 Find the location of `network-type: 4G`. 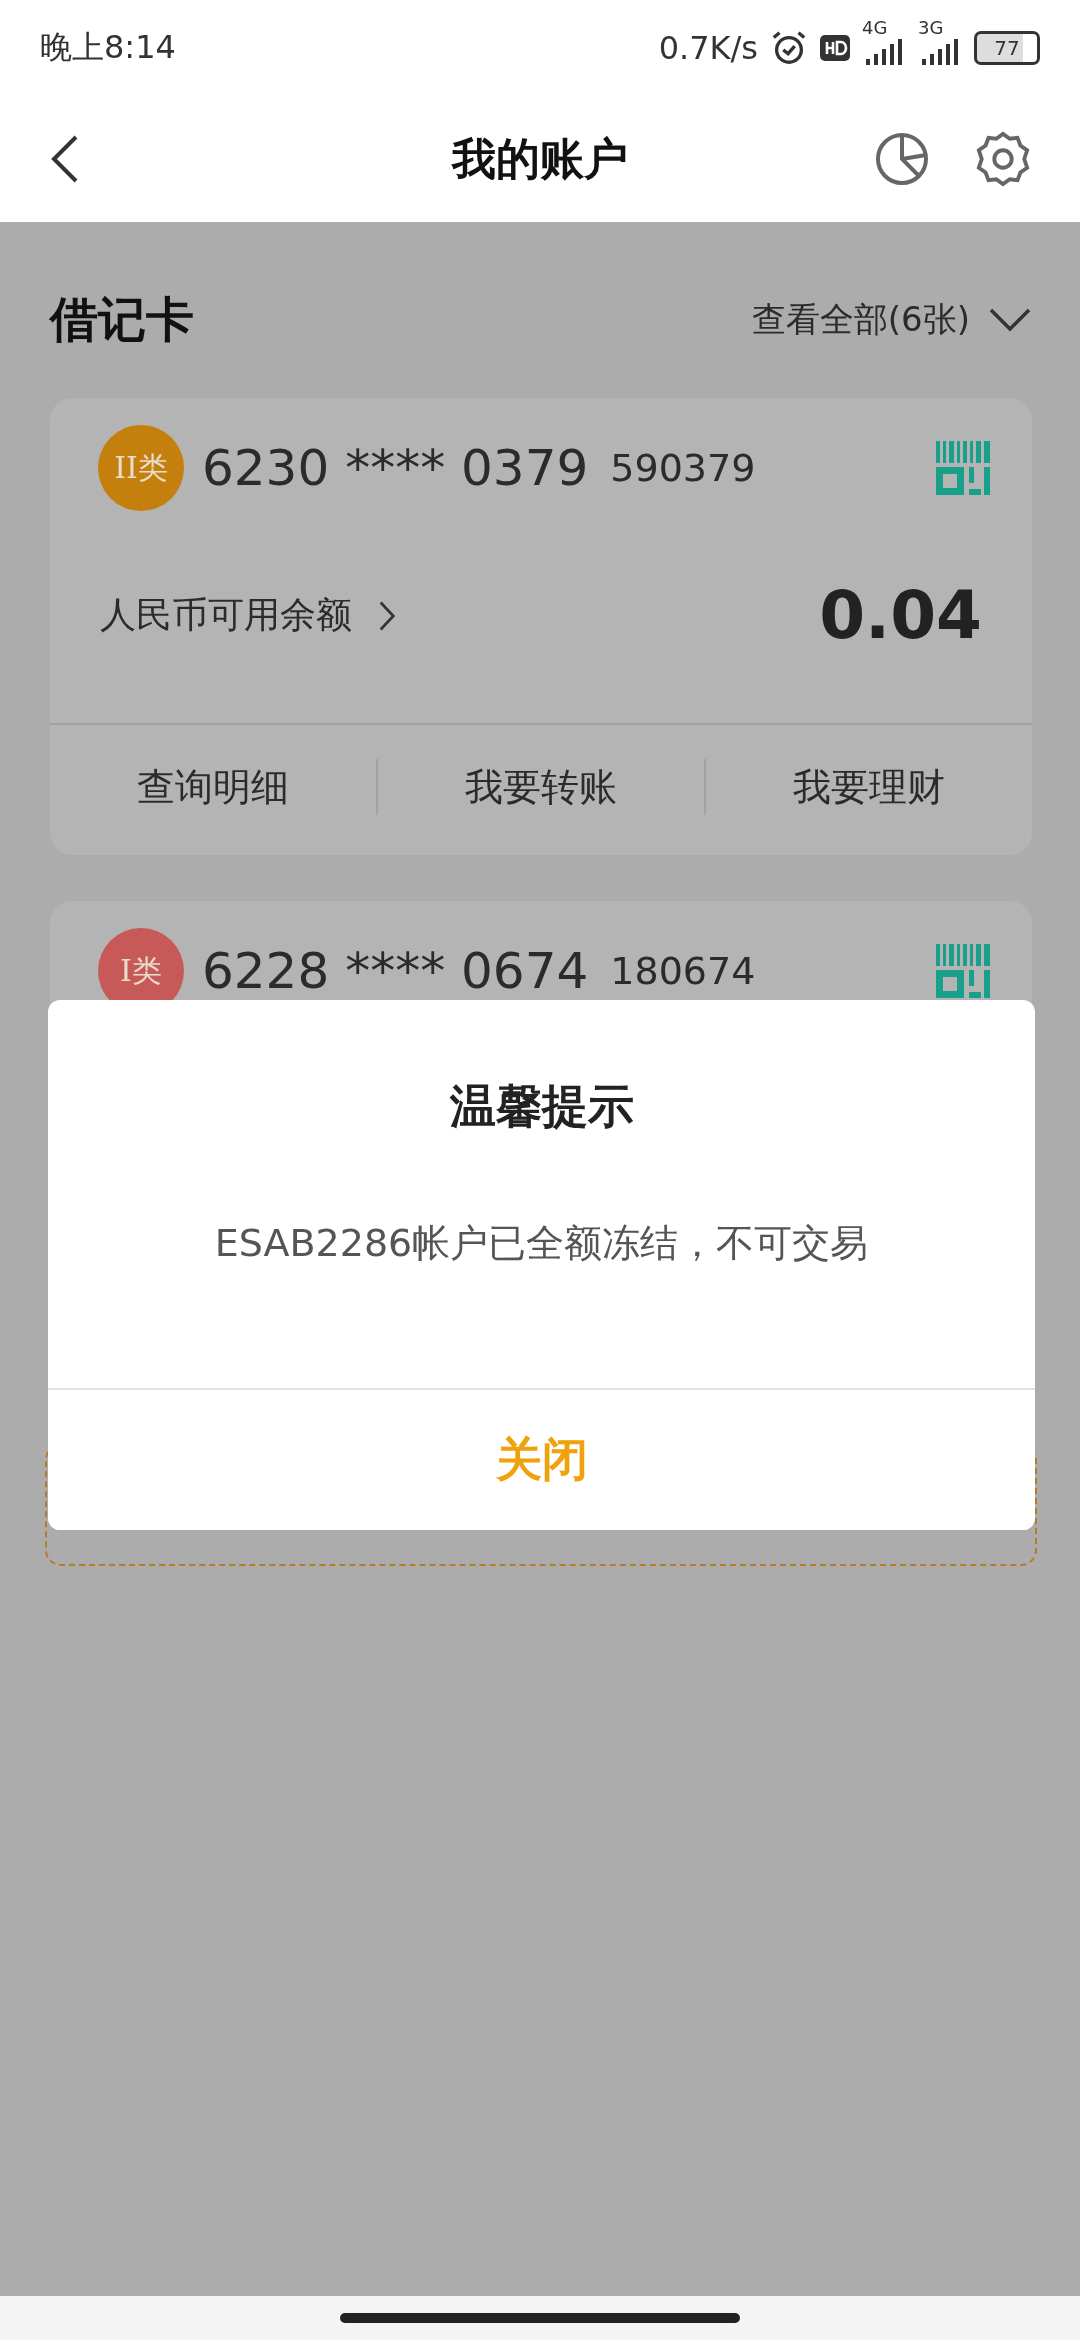

network-type: 4G is located at coordinates (875, 27).